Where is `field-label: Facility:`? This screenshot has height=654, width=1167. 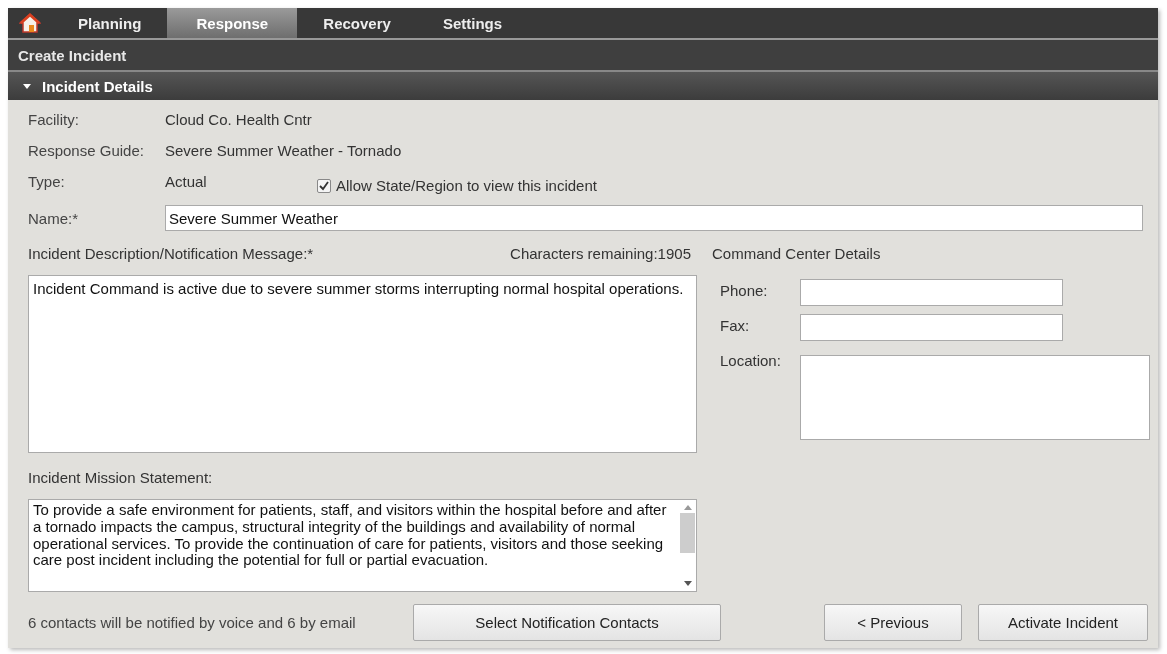
field-label: Facility: is located at coordinates (54, 119).